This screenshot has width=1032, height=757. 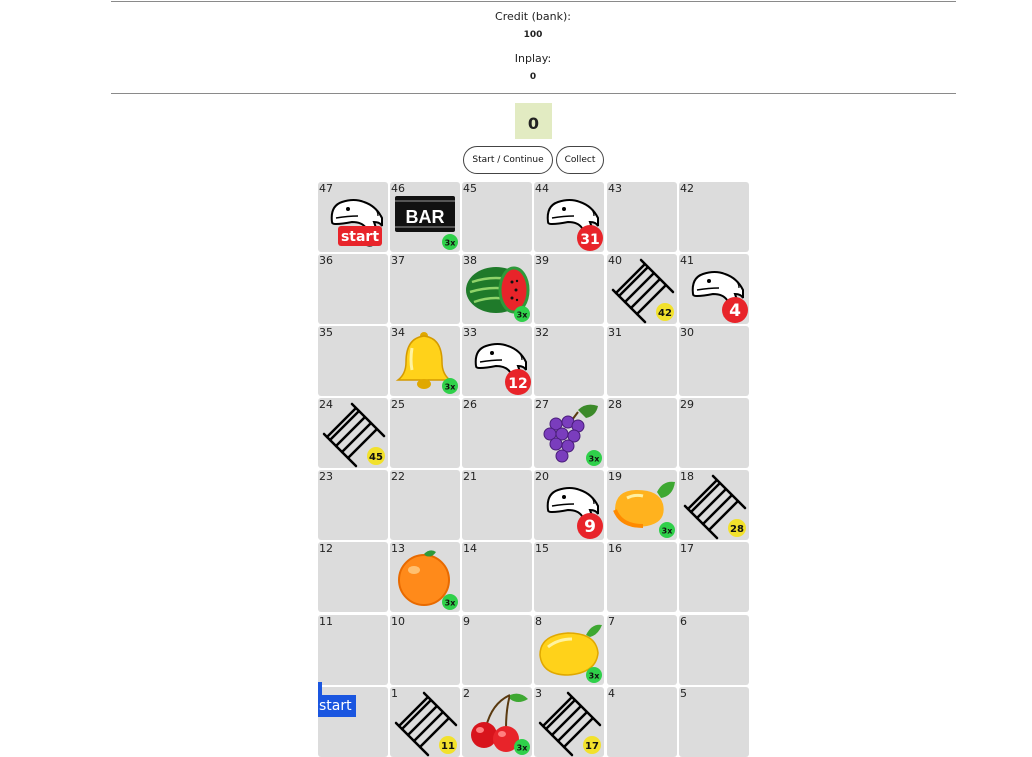 What do you see at coordinates (425, 650) in the screenshot?
I see `board-cell: 10` at bounding box center [425, 650].